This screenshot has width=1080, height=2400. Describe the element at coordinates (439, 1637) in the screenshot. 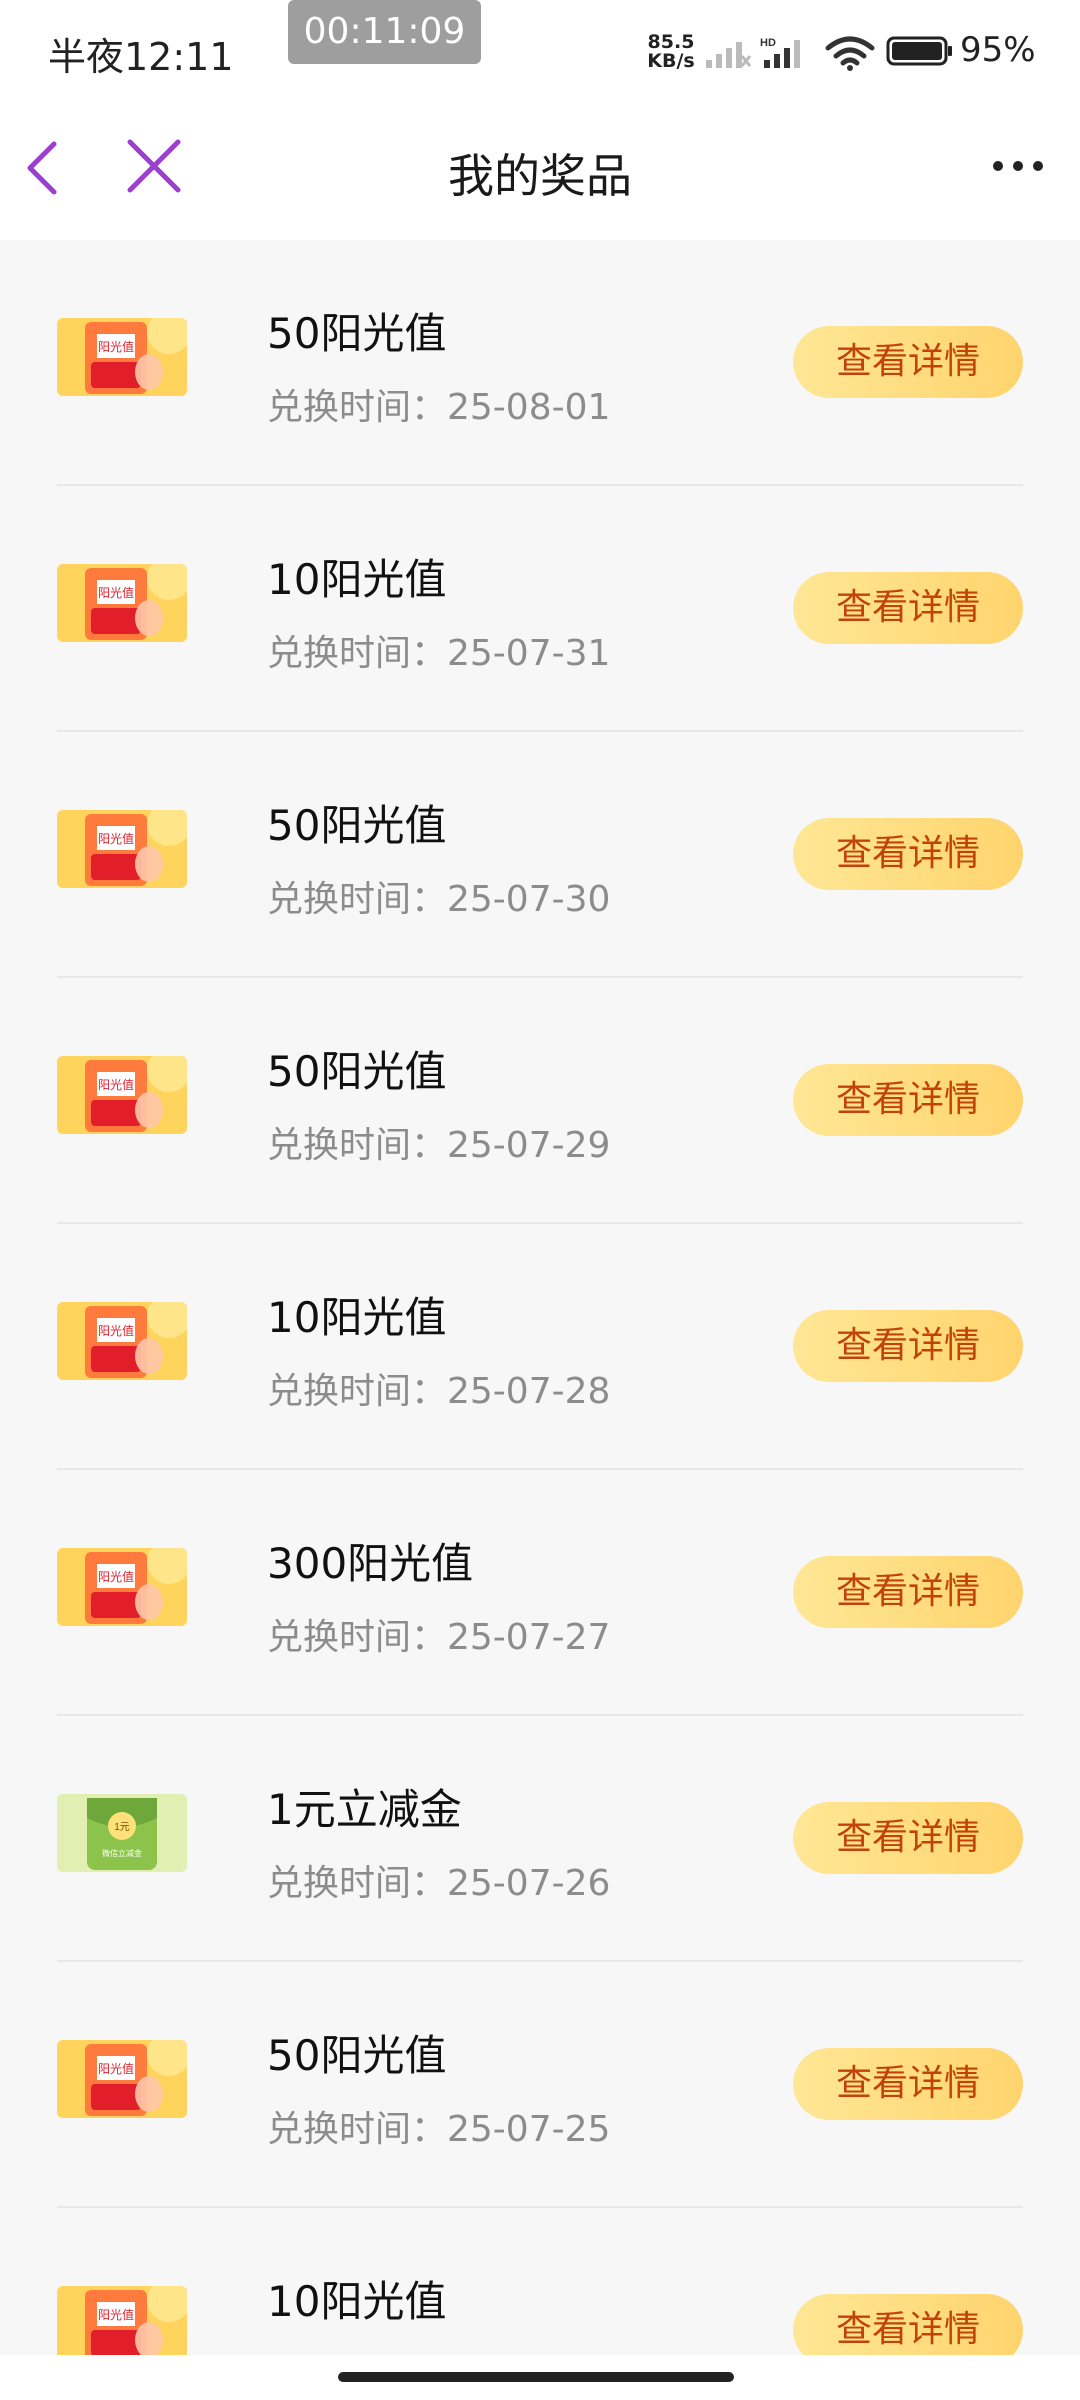

I see `redeem-time: 兑换时间：25-07-27` at that location.